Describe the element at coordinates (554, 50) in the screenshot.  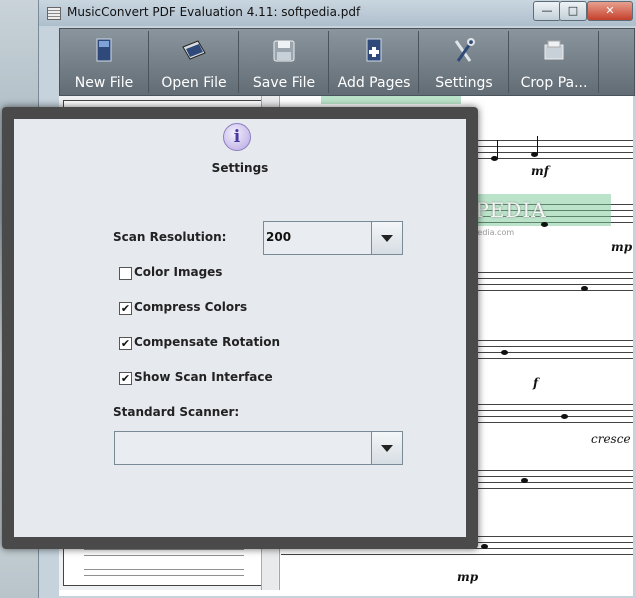
I see `crop-pages-icon` at that location.